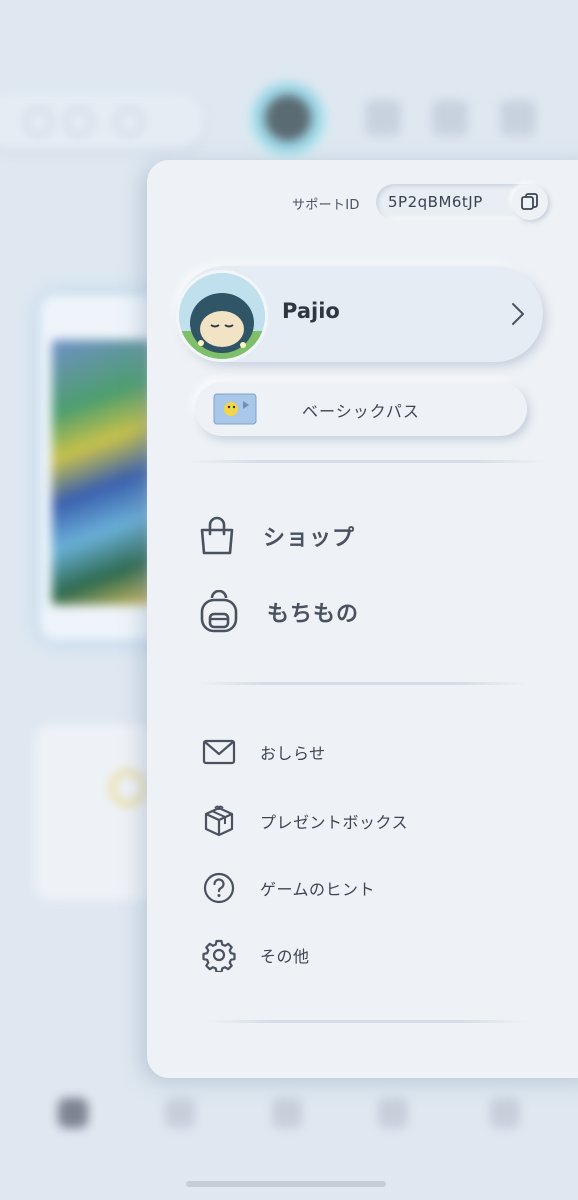 The width and height of the screenshot is (578, 1200). Describe the element at coordinates (360, 314) in the screenshot. I see `profile-button: Pajio` at that location.